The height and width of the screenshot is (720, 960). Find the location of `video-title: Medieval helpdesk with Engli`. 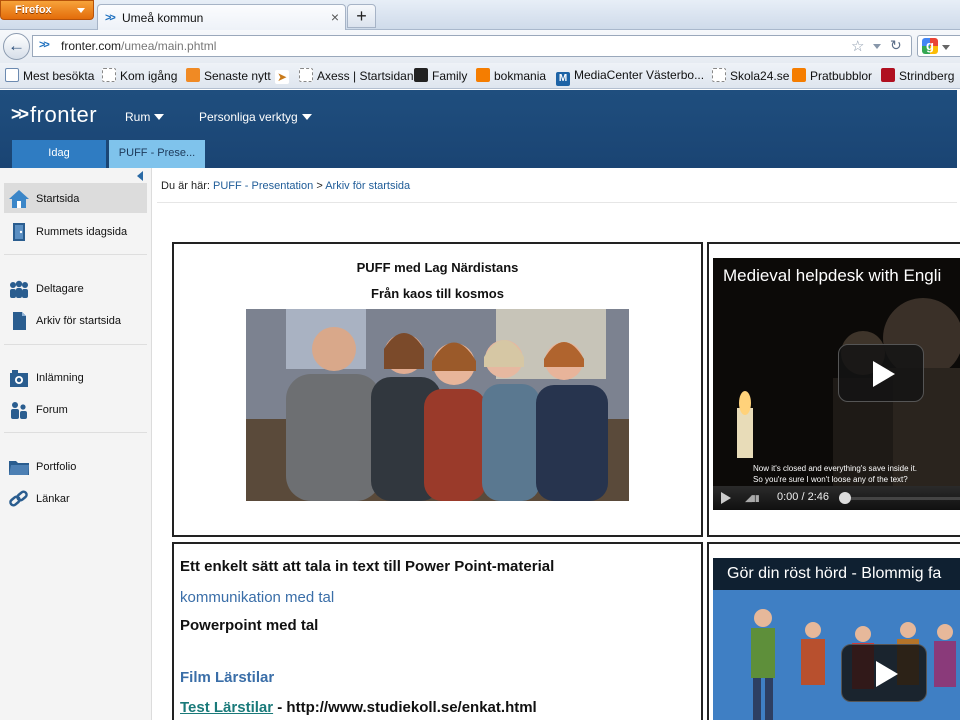

video-title: Medieval helpdesk with Engli is located at coordinates (832, 275).